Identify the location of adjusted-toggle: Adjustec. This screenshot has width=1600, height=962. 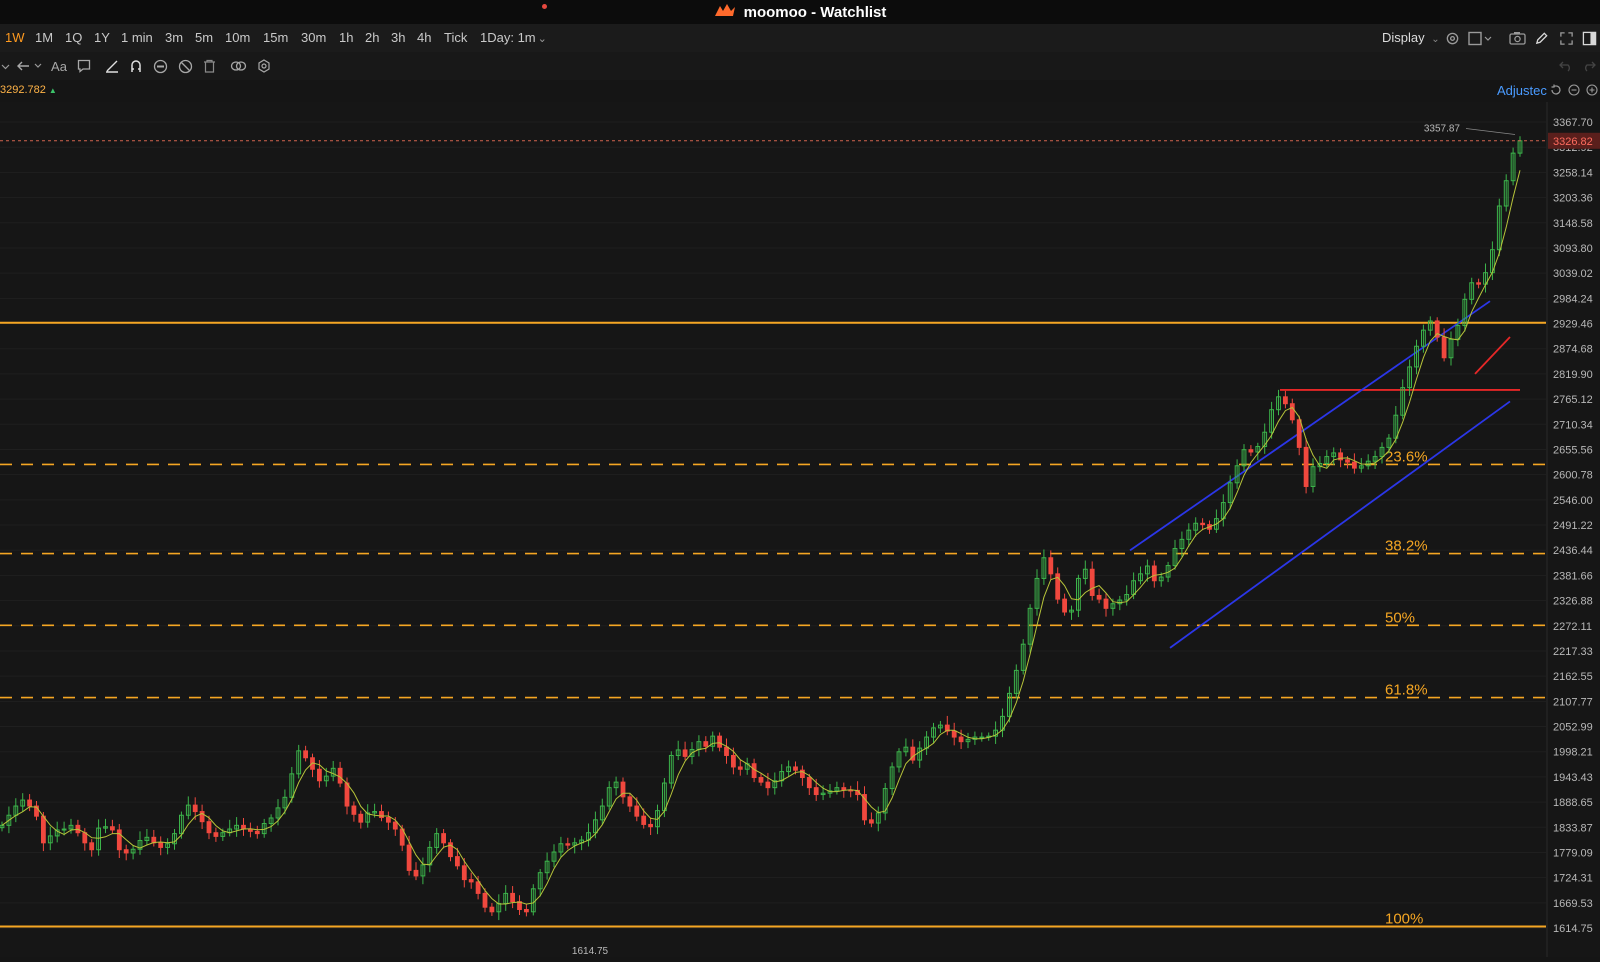
(1522, 90).